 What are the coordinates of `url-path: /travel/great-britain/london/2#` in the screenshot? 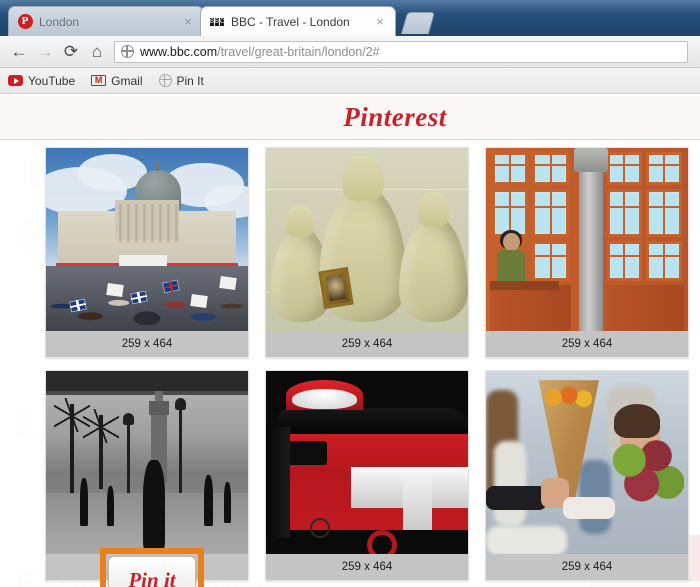 It's located at (298, 51).